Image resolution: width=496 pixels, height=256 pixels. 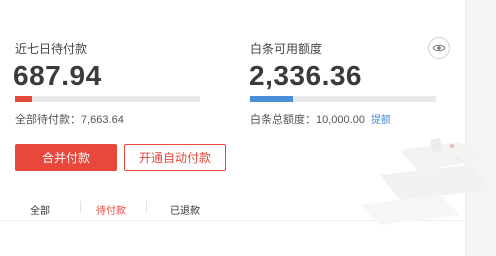 I want to click on credit-progress-bar, so click(x=343, y=99).